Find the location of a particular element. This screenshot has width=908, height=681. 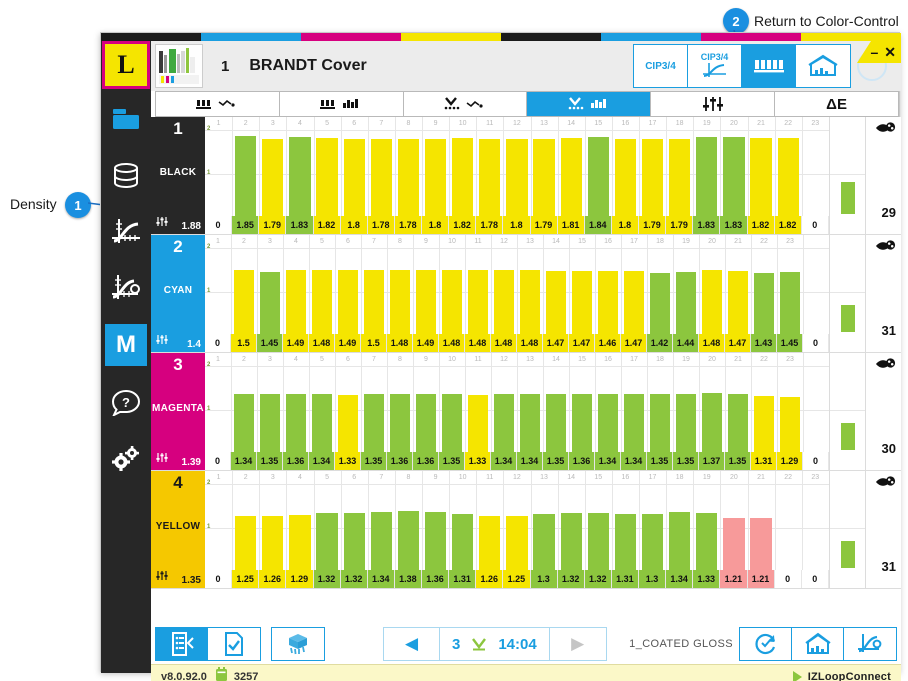

density-value-cell: 1.32 is located at coordinates (571, 579).